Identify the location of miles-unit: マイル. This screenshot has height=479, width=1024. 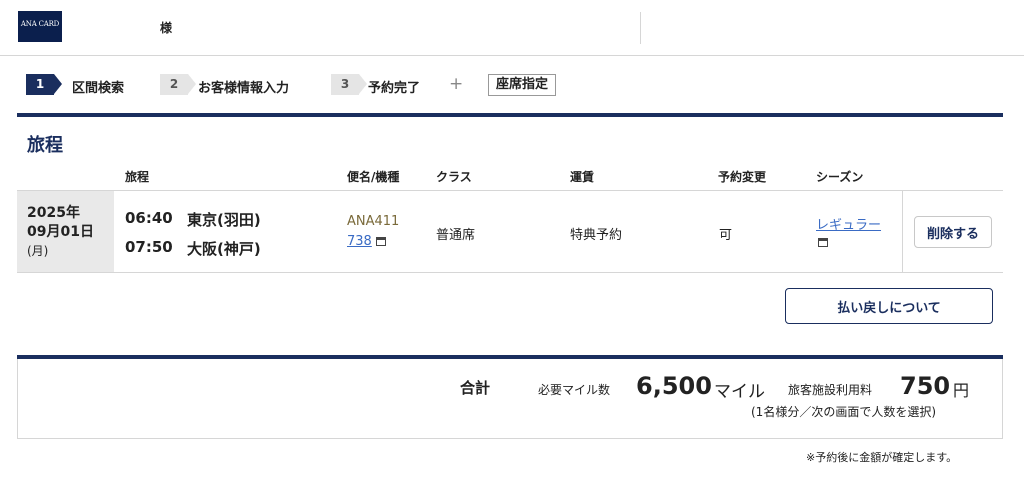
(739, 392).